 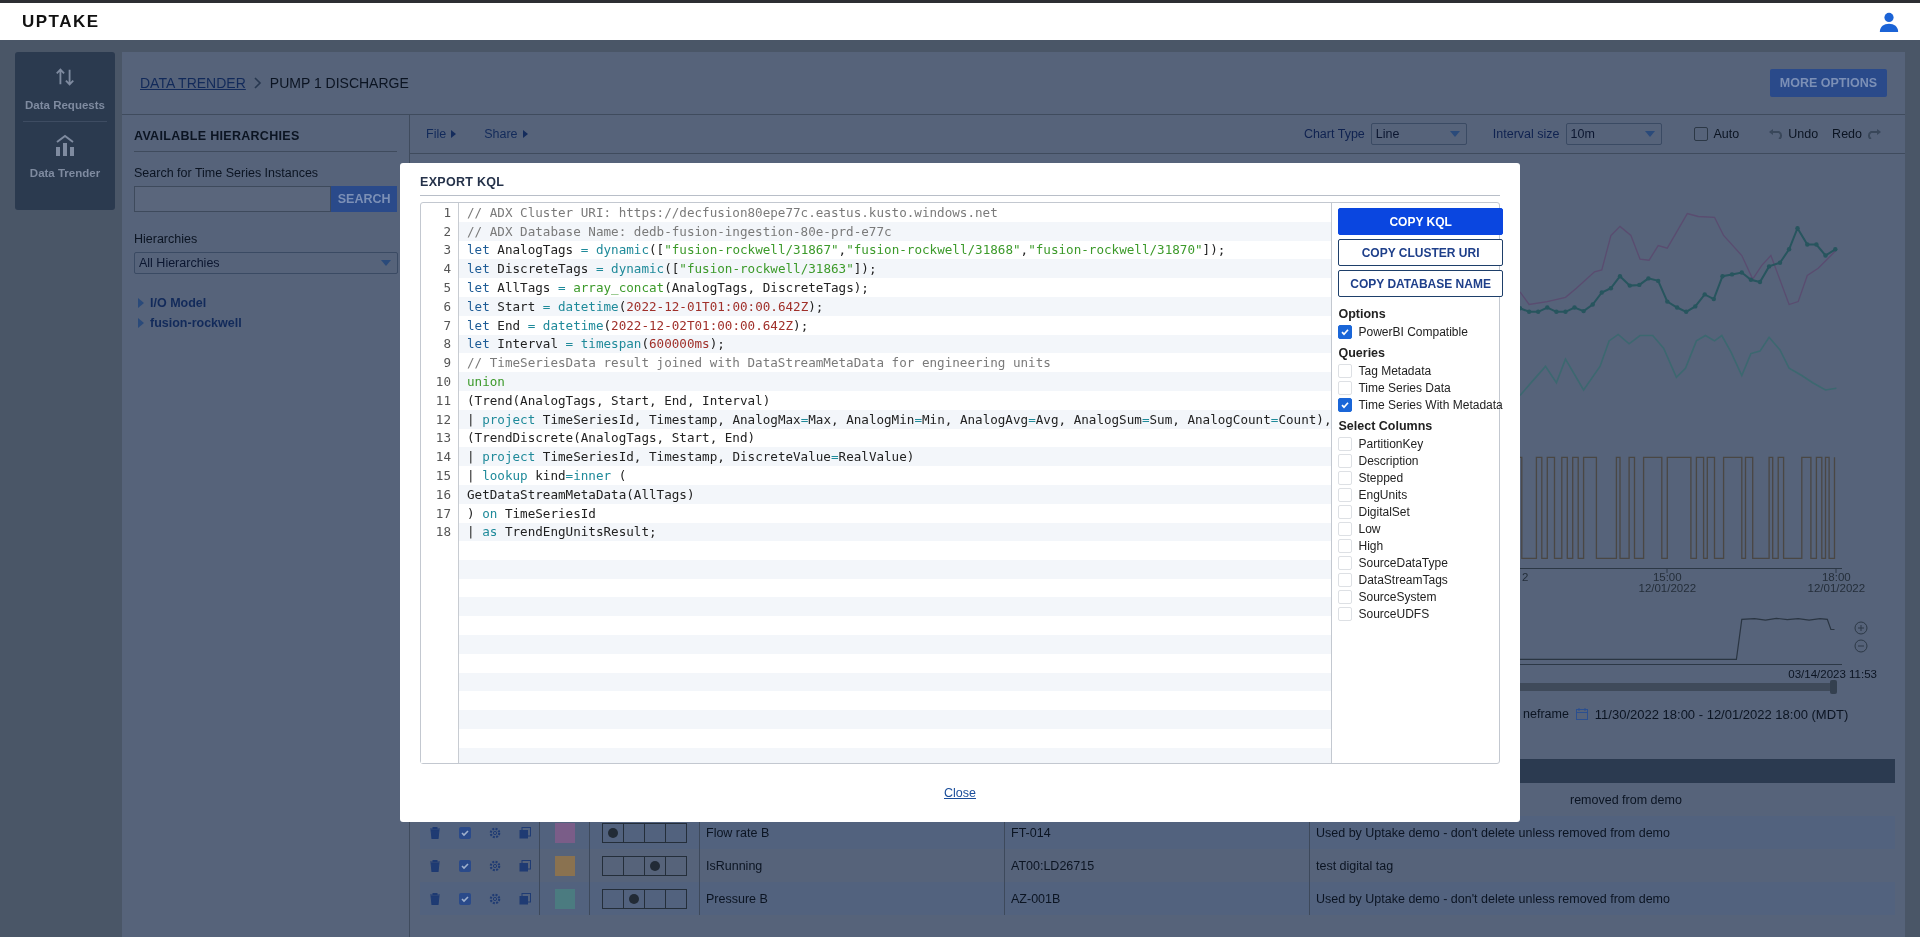 I want to click on checkbox-label: EngUnits, so click(x=1383, y=494).